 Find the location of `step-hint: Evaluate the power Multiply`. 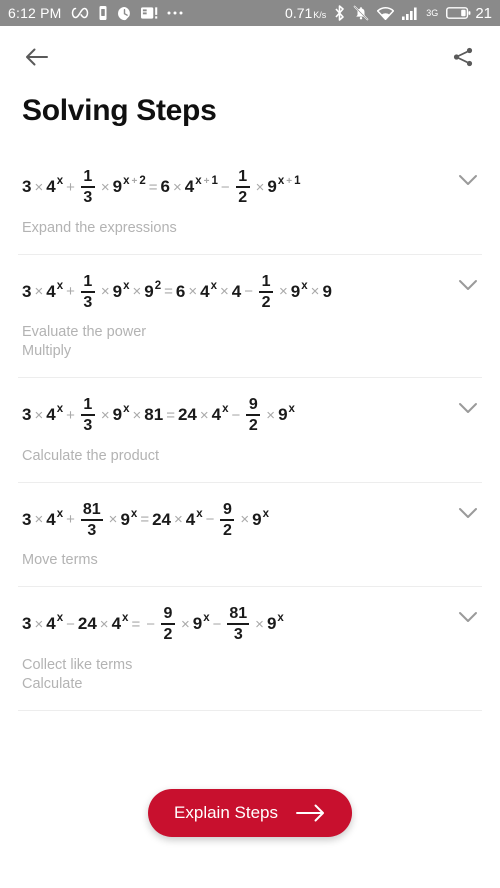

step-hint: Evaluate the power Multiply is located at coordinates (250, 344).